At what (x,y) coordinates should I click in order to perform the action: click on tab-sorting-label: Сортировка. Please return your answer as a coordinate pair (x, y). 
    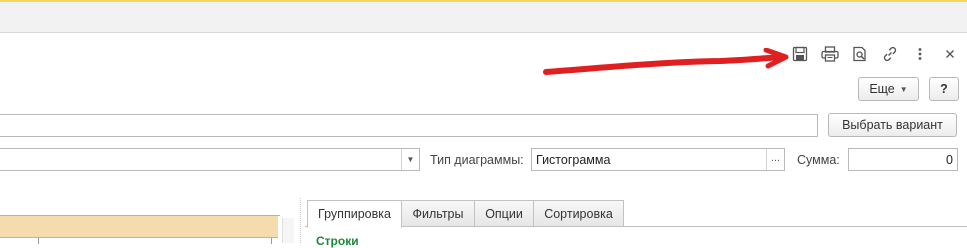
    Looking at the image, I should click on (578, 213).